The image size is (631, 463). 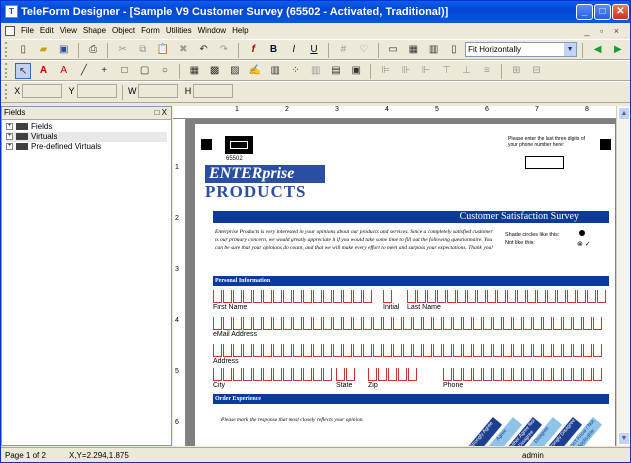 I want to click on tree-item-virtuals: + Virtuals, so click(x=86, y=137).